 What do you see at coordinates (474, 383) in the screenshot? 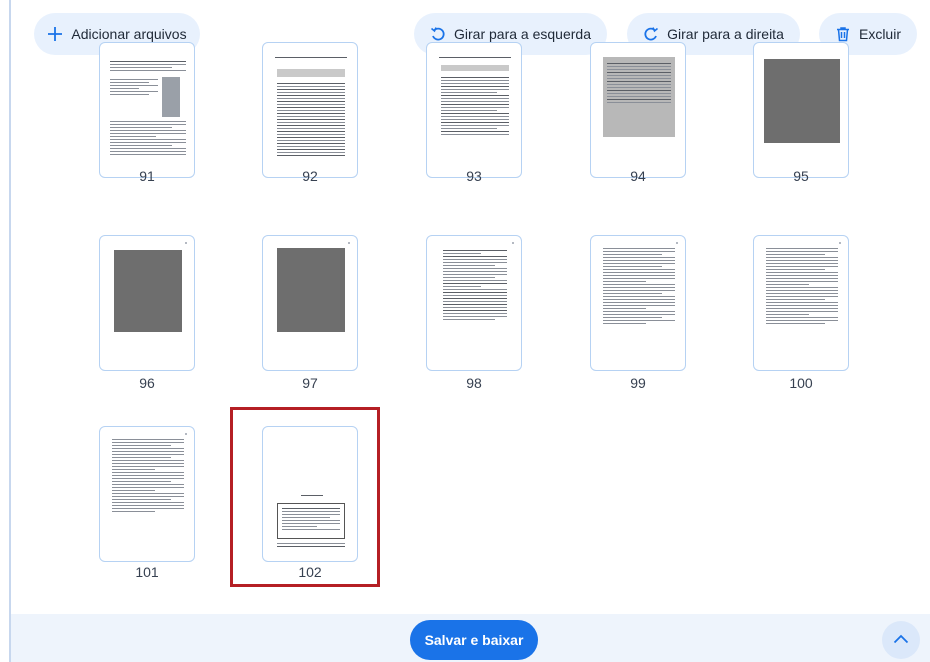
I see `page-number: 98` at bounding box center [474, 383].